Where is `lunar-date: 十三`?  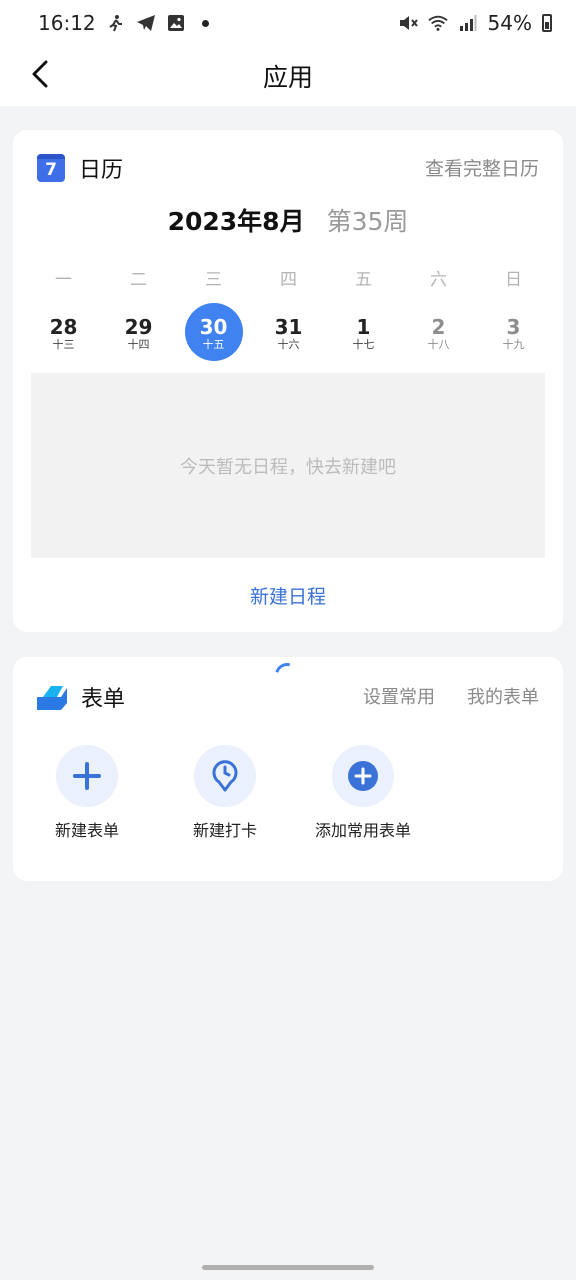
lunar-date: 十三 is located at coordinates (63, 344).